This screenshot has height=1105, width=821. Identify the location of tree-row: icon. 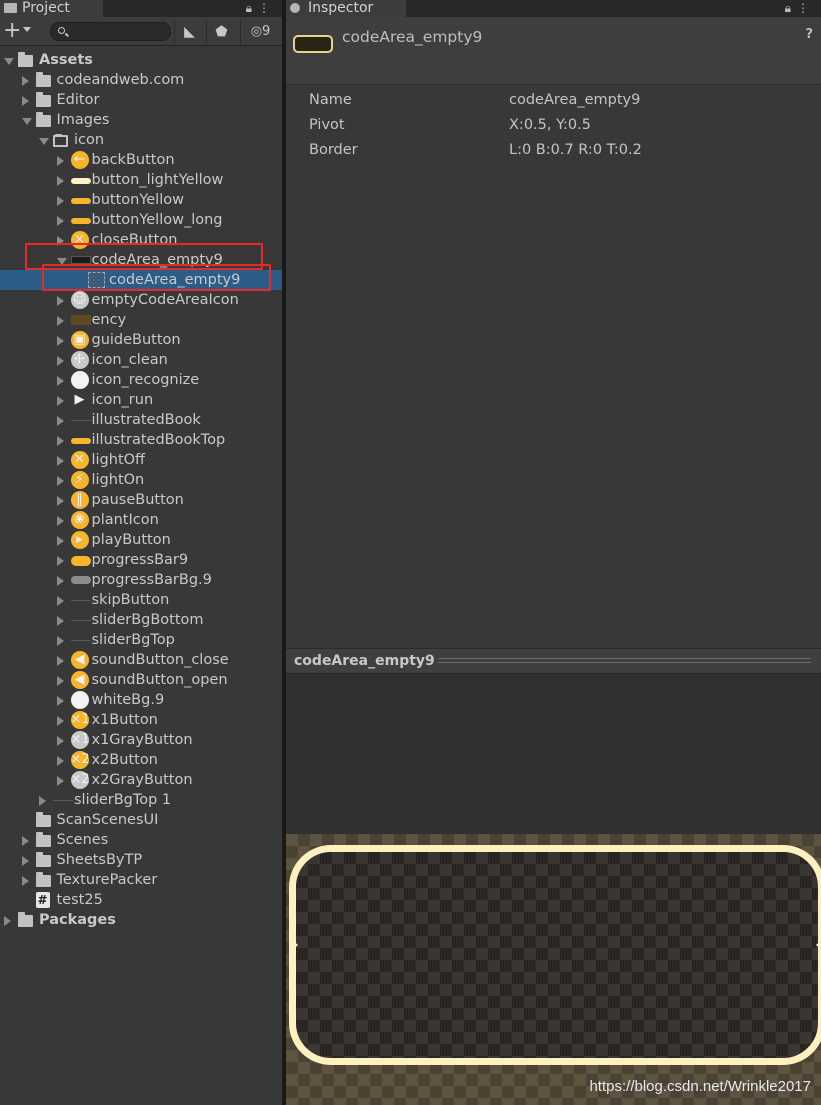
(141, 140).